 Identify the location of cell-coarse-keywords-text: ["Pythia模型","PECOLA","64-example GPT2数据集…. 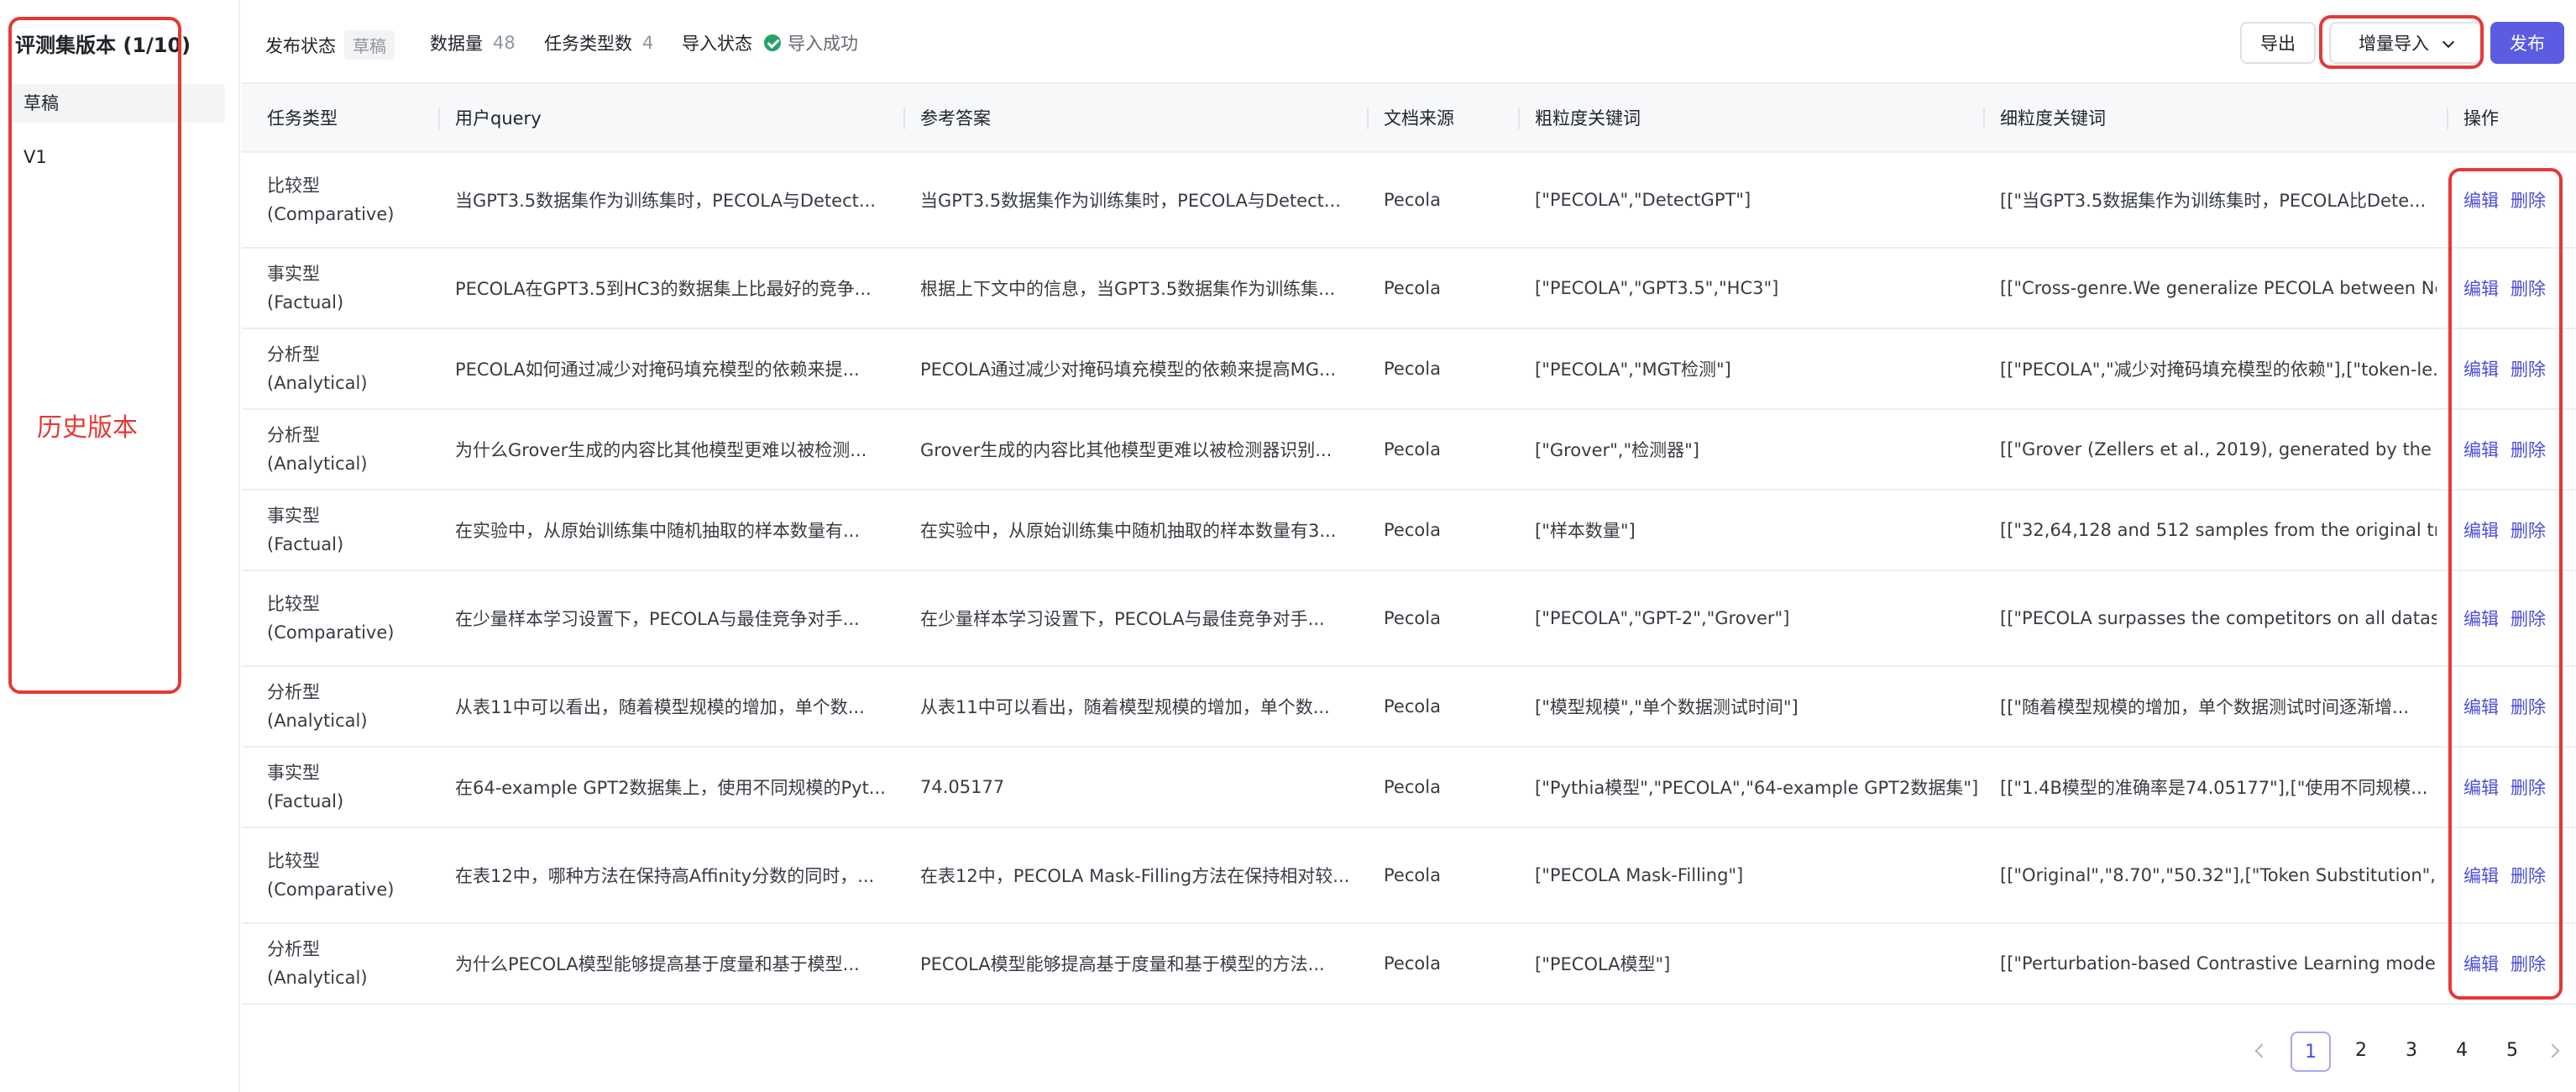
(1757, 788).